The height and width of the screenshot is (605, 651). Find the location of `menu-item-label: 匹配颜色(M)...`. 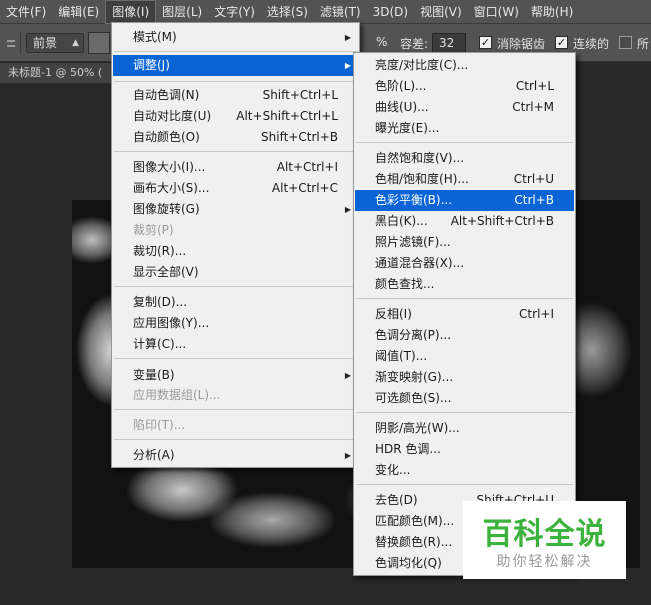

menu-item-label: 匹配颜色(M)... is located at coordinates (415, 521).